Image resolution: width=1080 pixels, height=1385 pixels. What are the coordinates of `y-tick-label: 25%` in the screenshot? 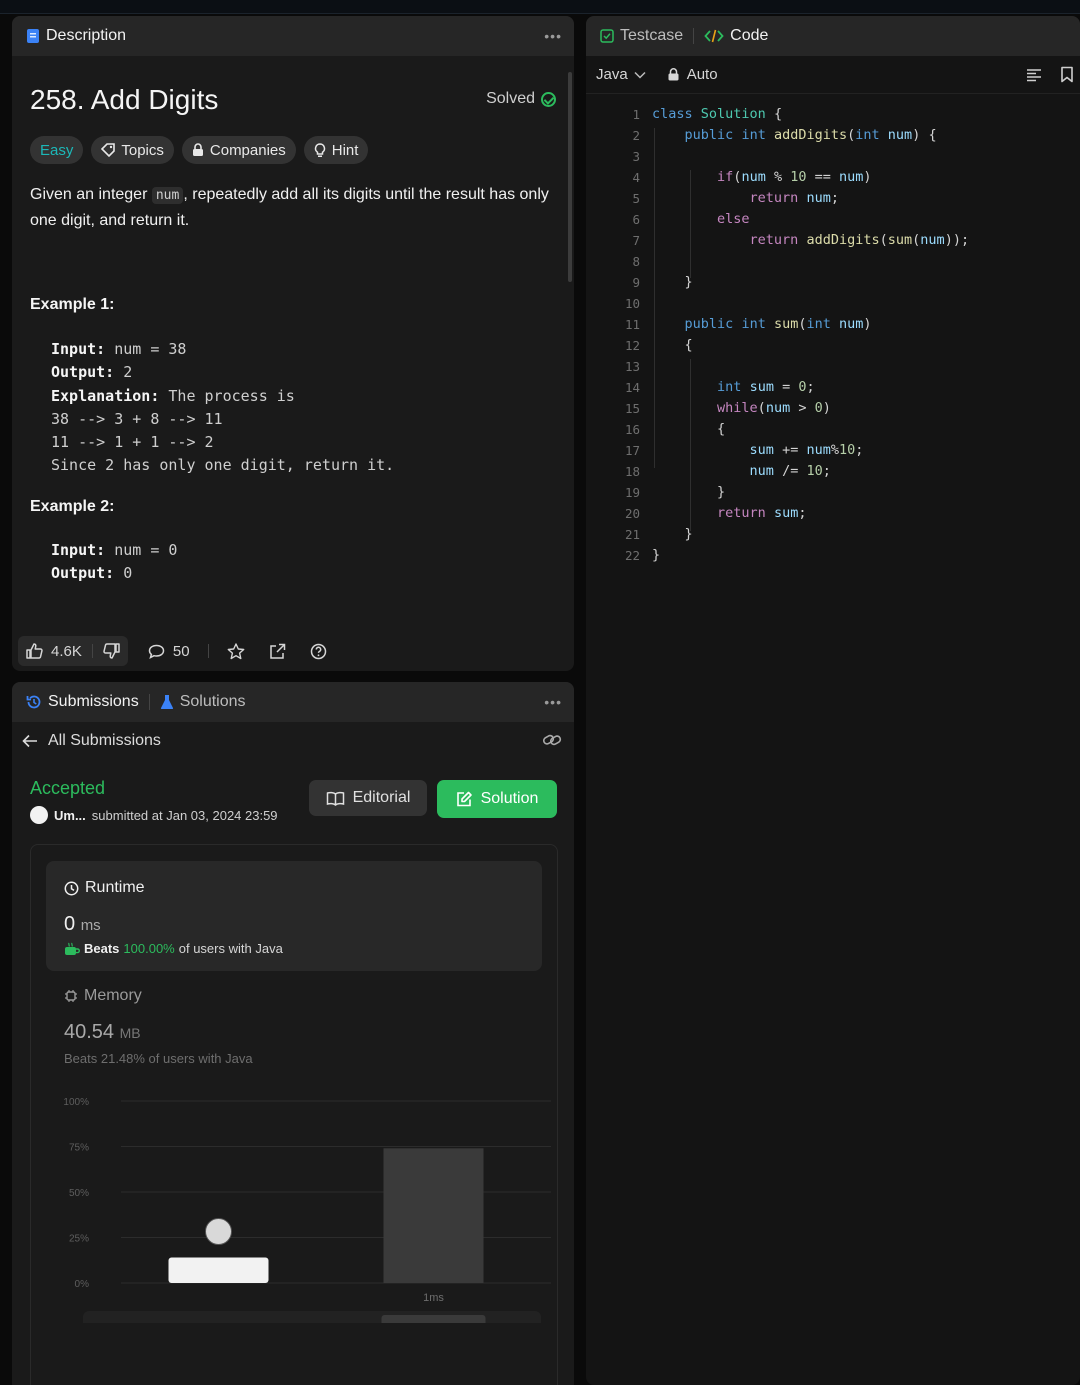 It's located at (79, 1239).